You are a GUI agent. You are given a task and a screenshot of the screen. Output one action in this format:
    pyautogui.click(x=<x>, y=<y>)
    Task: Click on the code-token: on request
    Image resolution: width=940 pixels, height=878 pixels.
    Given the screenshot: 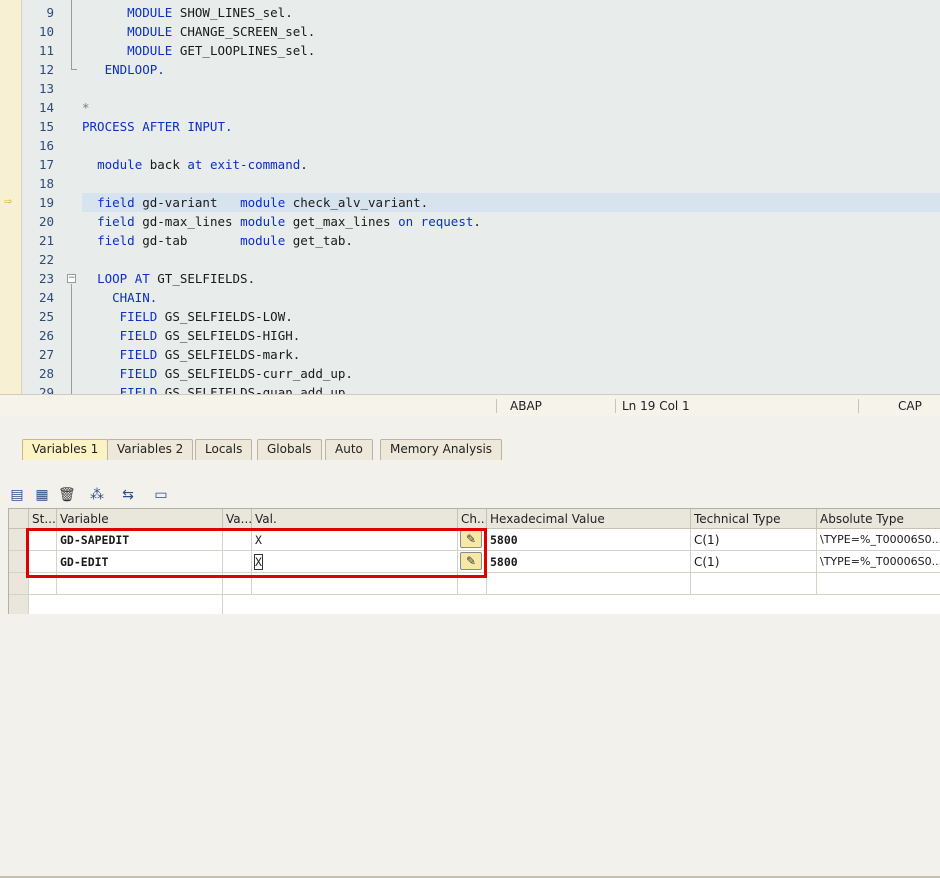 What is the action you would take?
    pyautogui.click(x=436, y=221)
    